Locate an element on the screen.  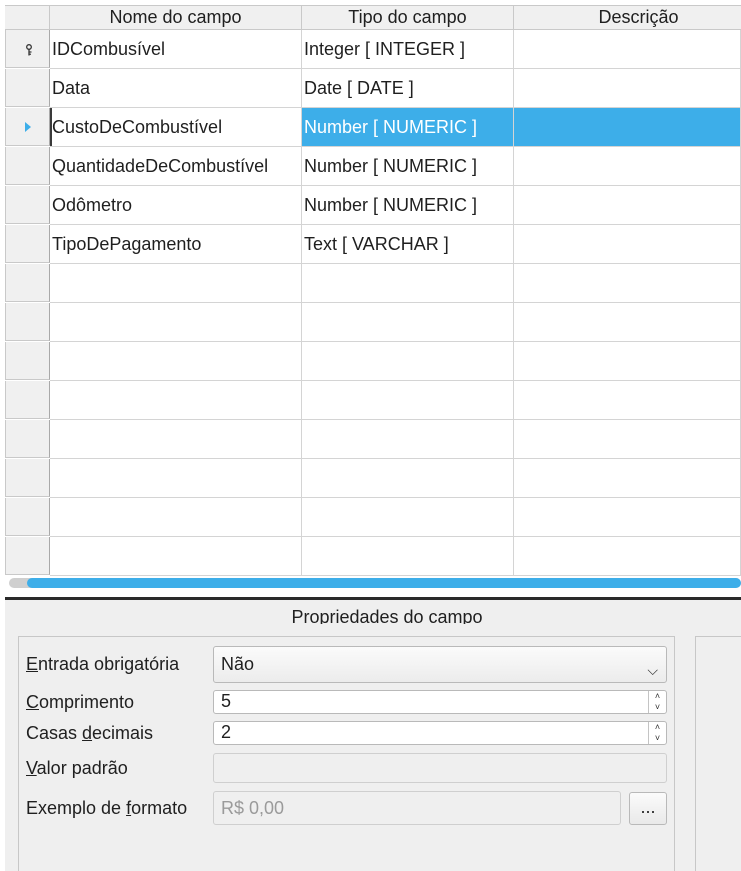
column-header-description: Descrição is located at coordinates (627, 18).